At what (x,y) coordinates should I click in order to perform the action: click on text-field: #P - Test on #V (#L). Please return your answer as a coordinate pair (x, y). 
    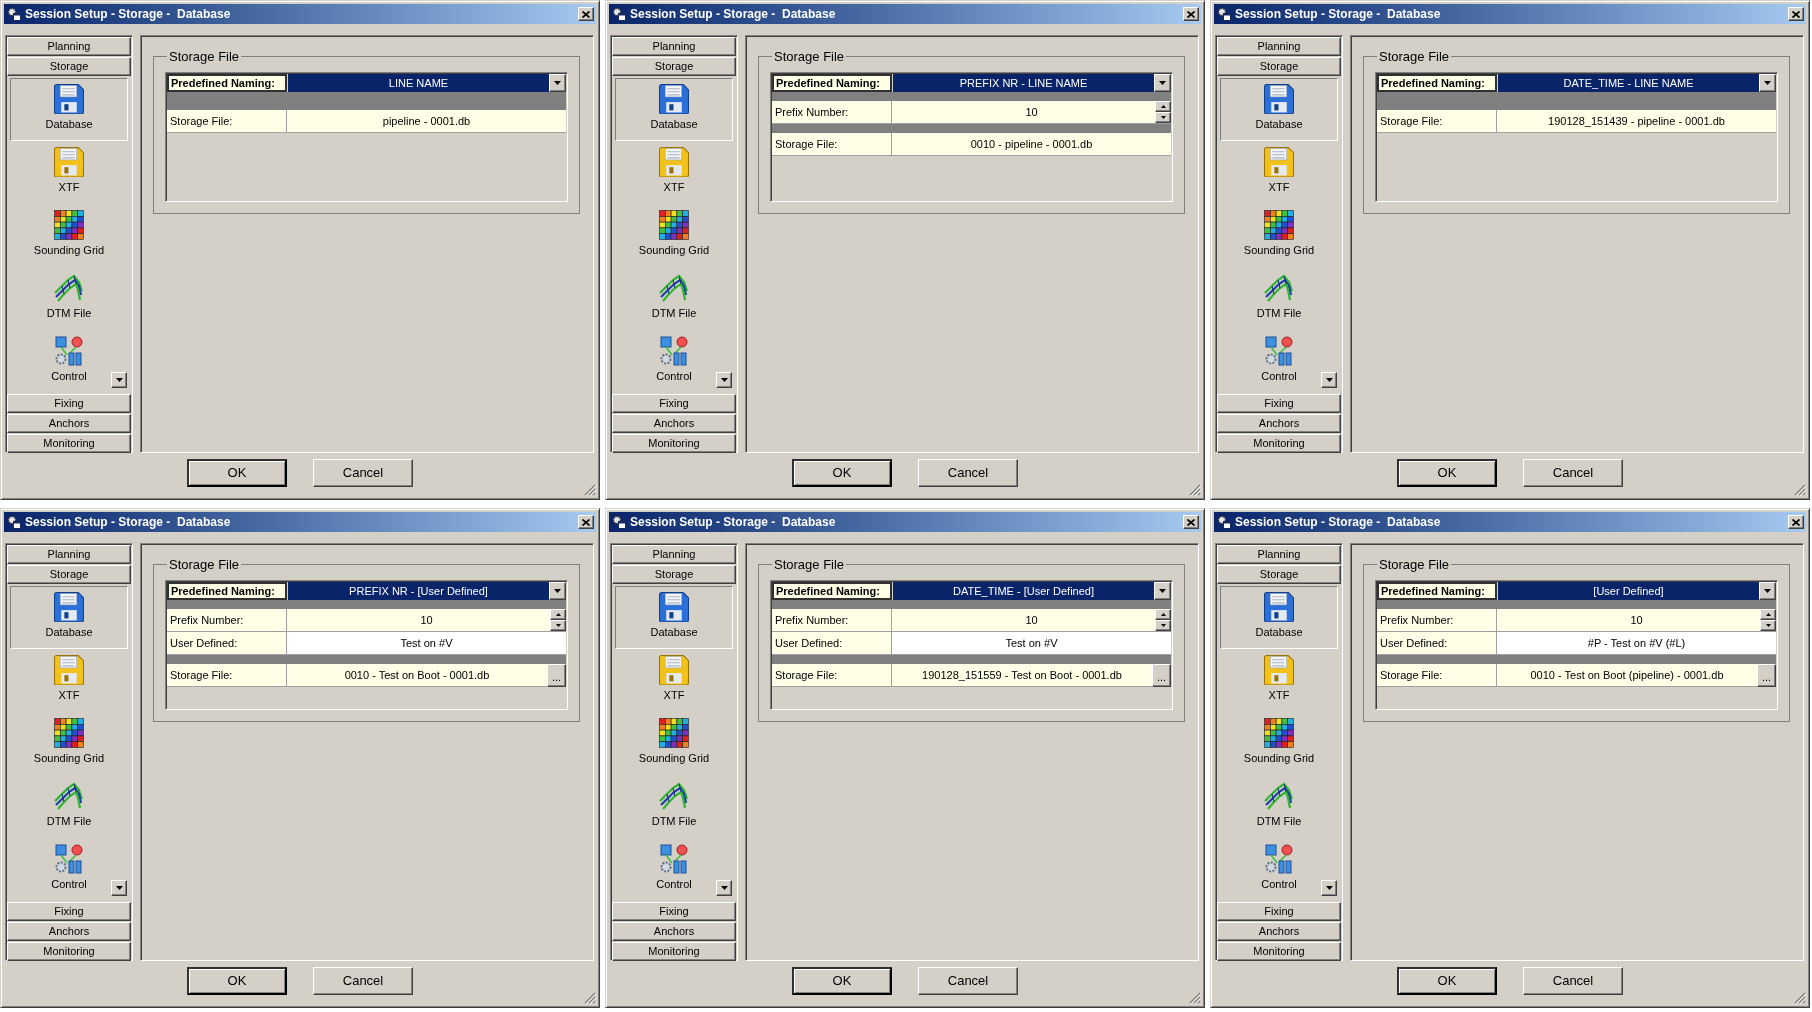
    Looking at the image, I should click on (1636, 643).